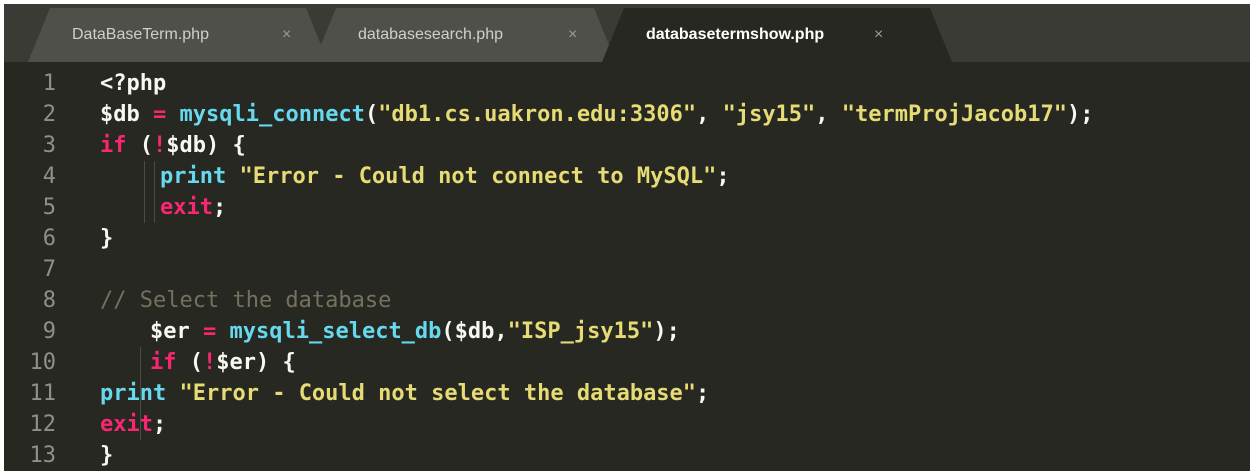 Image resolution: width=1250 pixels, height=471 pixels. Describe the element at coordinates (580, 331) in the screenshot. I see `code-token: "ISP_jsy15"` at that location.